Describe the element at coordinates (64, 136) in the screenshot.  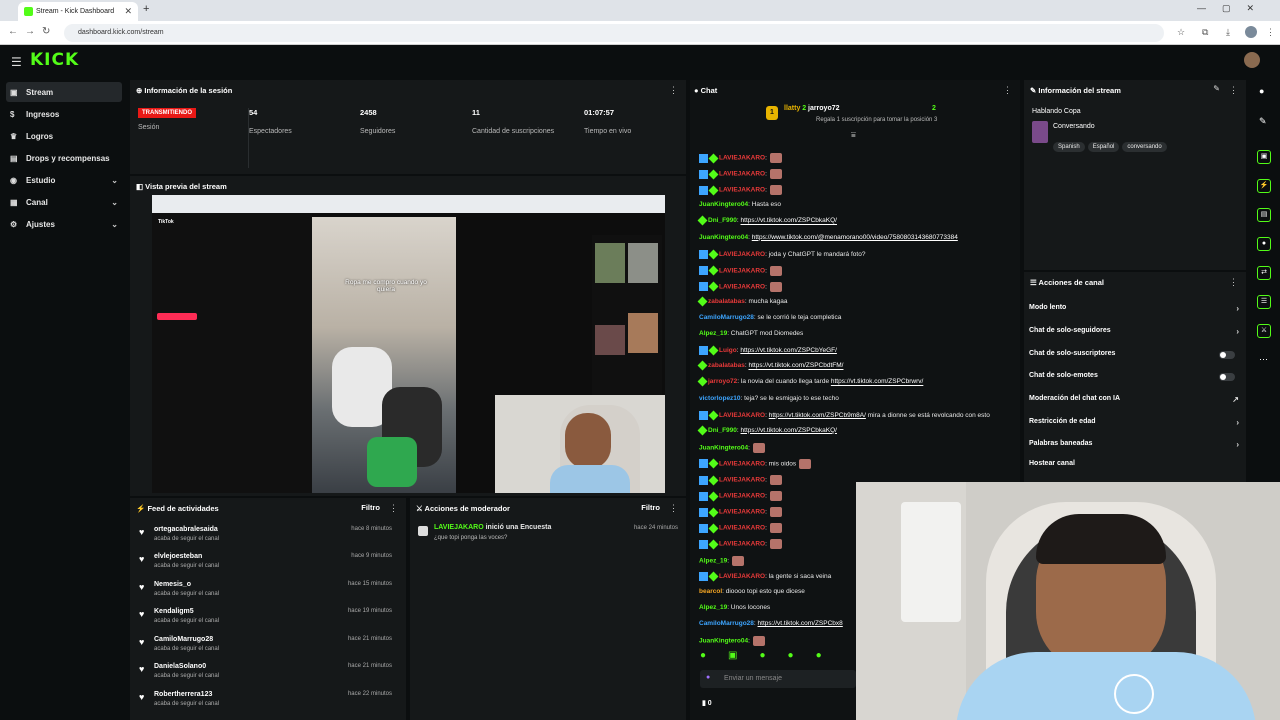
I see `sidebar-item-logros: ♛ Logros` at that location.